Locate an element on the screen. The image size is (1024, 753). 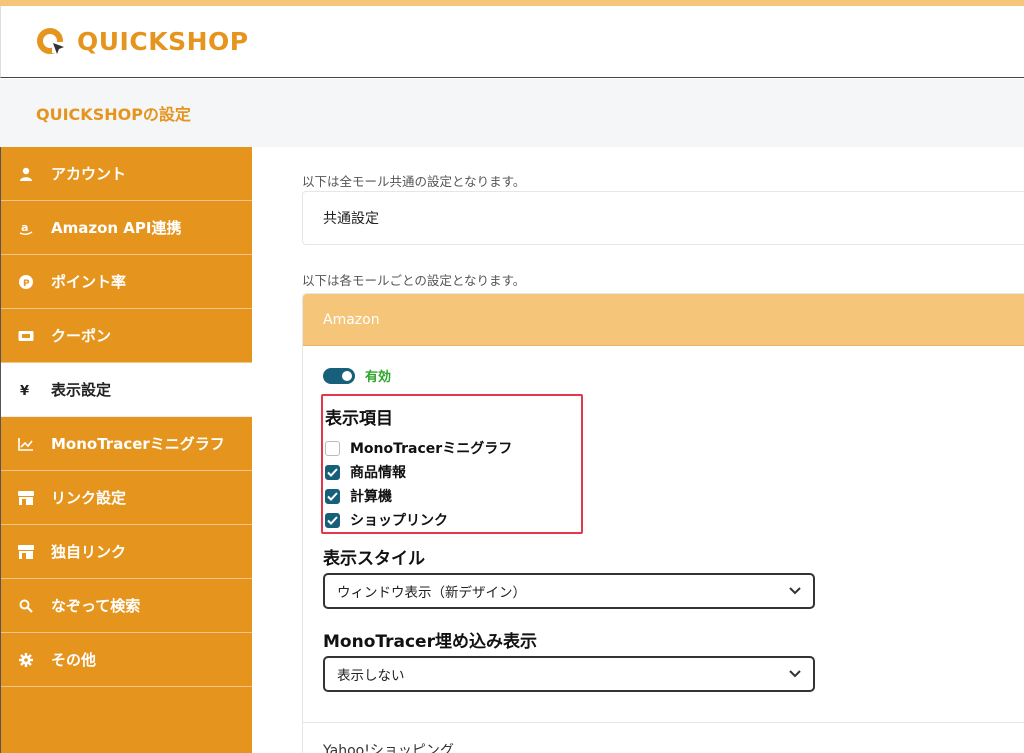
sidebar-item-label: クーポン is located at coordinates (81, 336).